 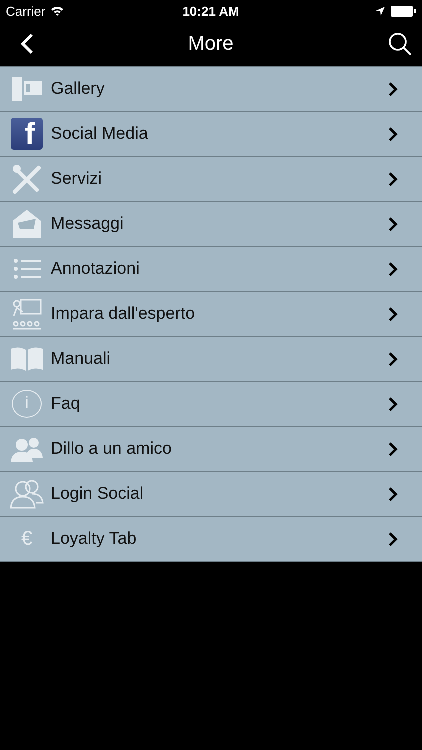 I want to click on menu-item: Gallery, so click(x=211, y=89).